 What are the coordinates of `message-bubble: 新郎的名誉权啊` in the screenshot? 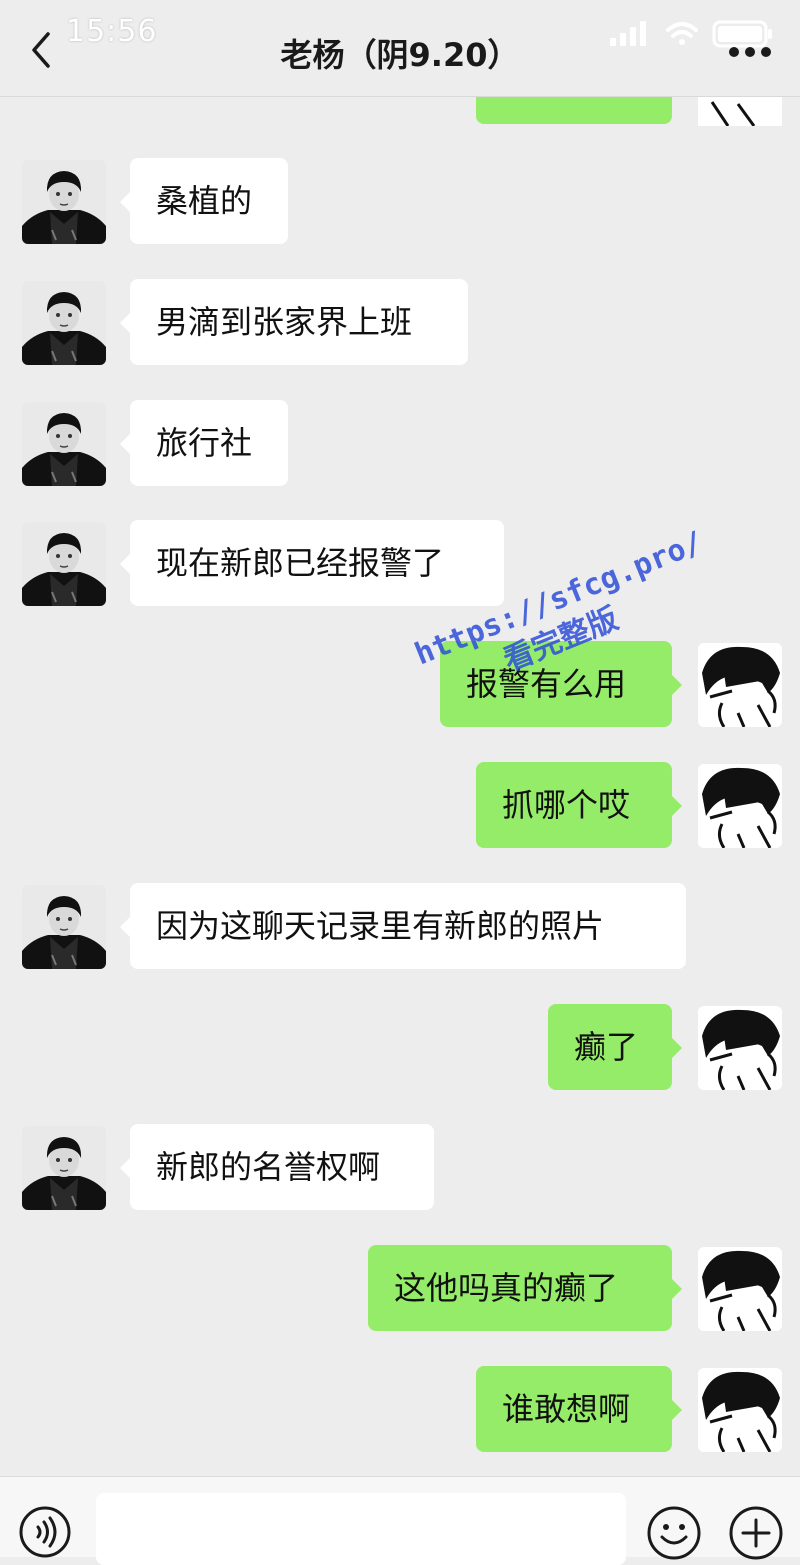 It's located at (277, 1167).